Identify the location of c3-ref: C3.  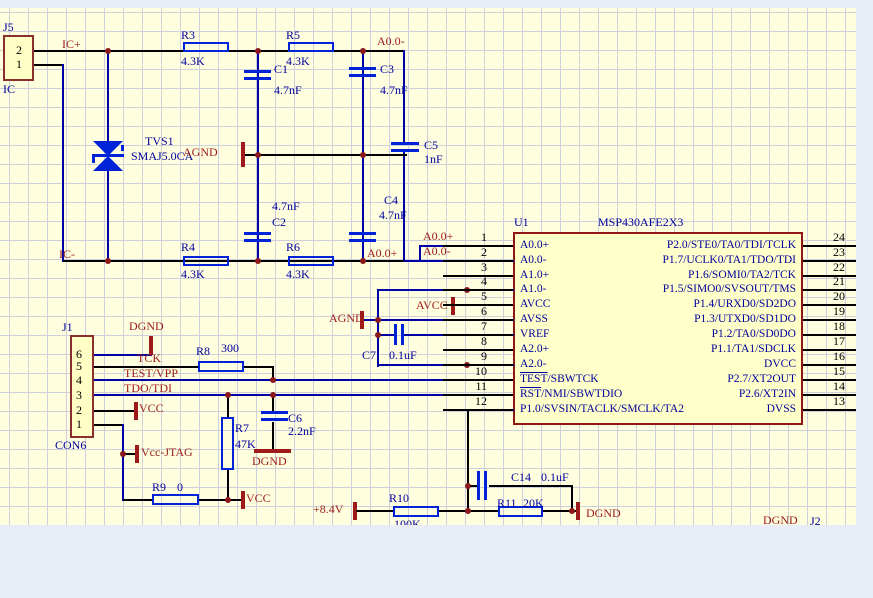
(387, 69).